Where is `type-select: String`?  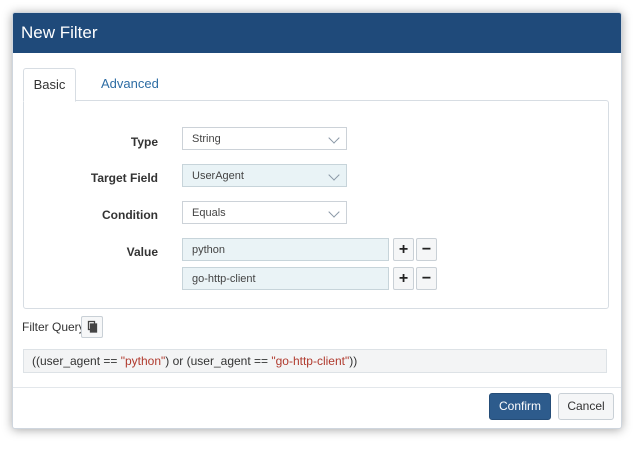 type-select: String is located at coordinates (264, 138).